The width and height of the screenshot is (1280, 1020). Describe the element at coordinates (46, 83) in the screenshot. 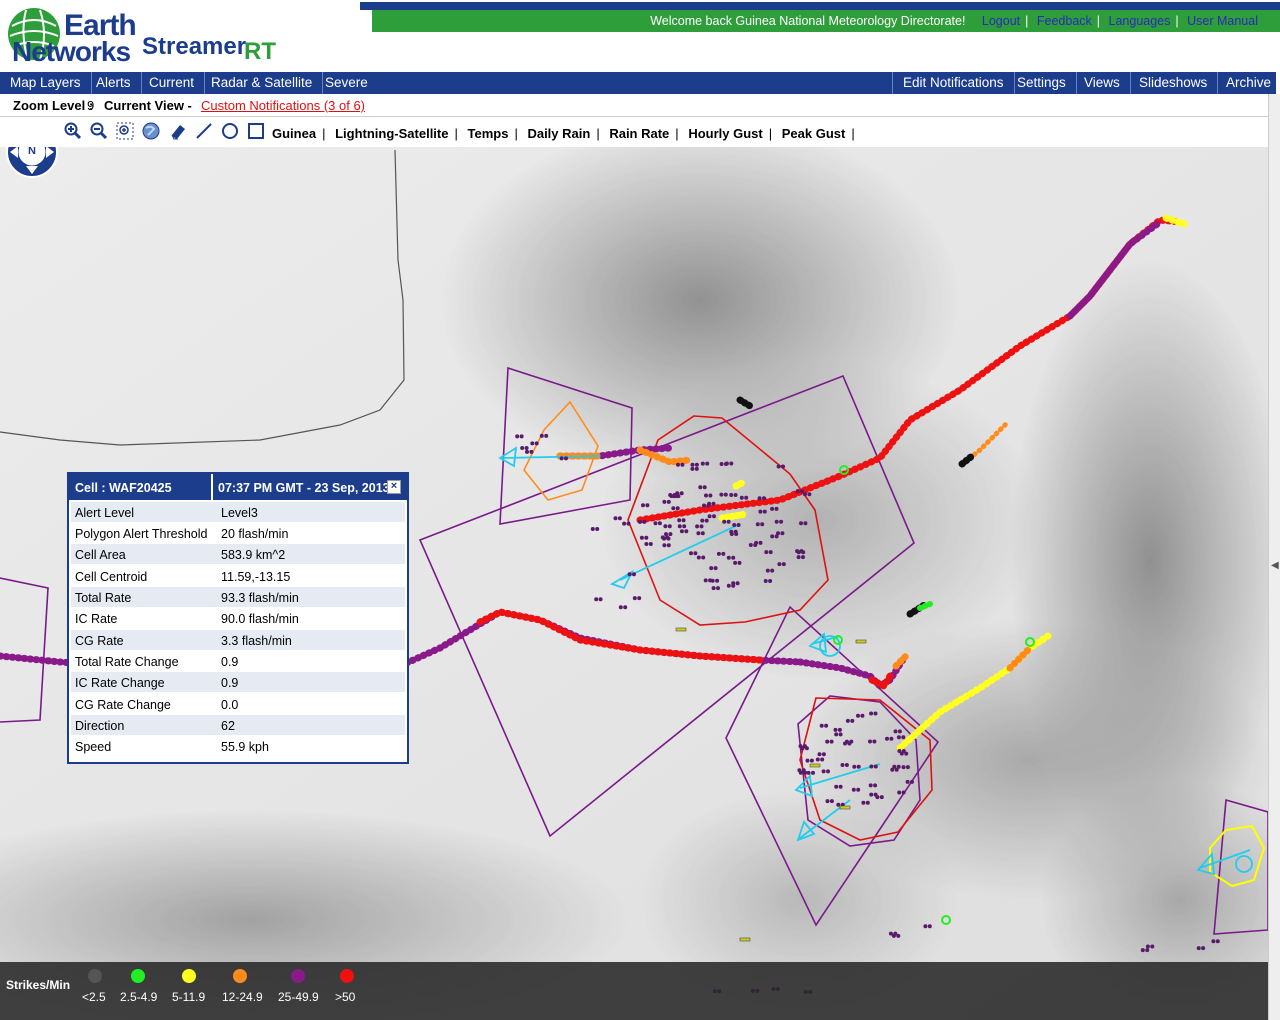

I see `nav-map-layers: Map Layers` at that location.